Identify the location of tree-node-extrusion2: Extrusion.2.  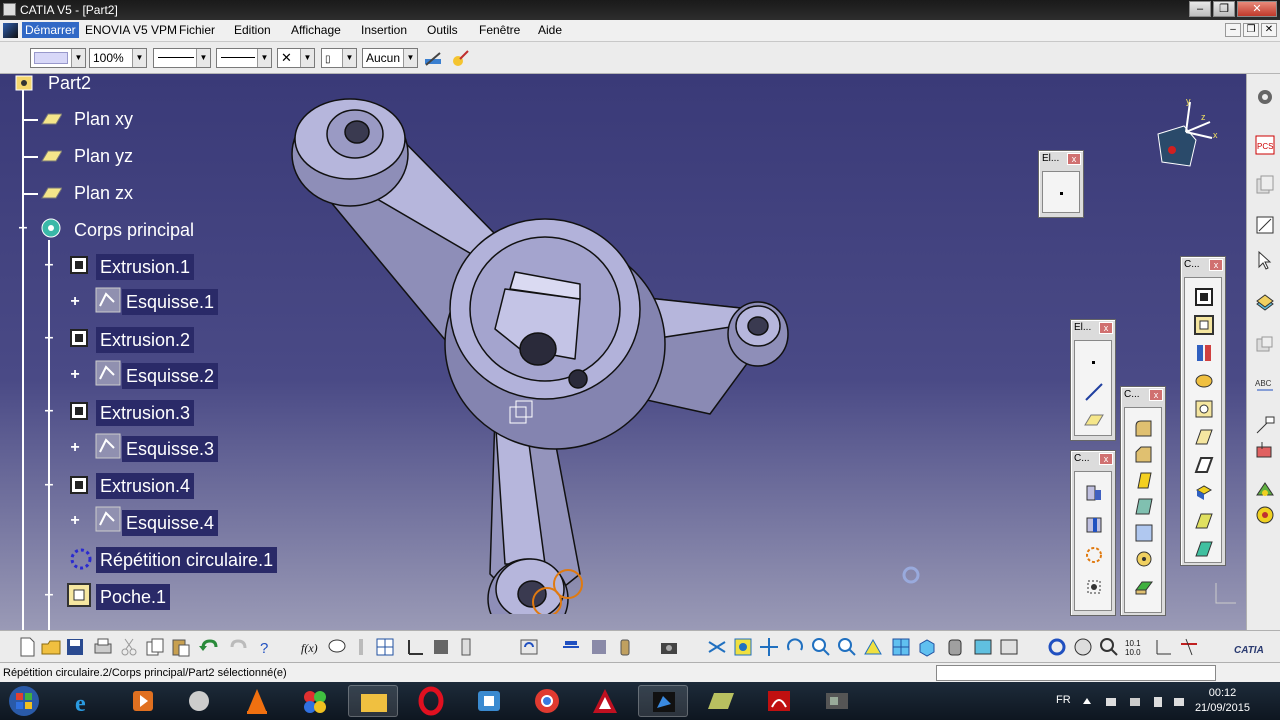
(145, 340).